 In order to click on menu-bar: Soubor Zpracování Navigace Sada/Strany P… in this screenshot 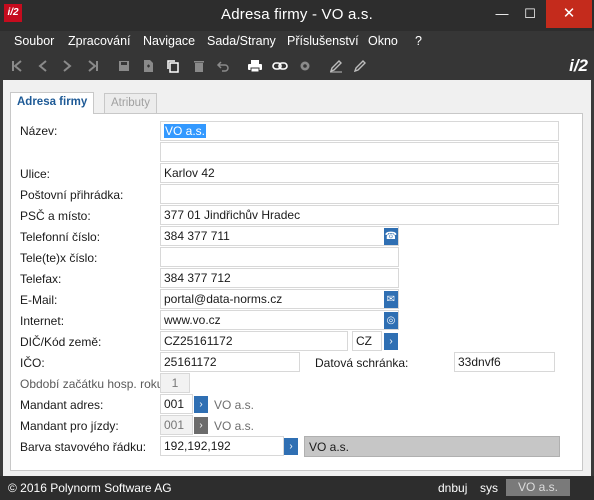, I will do `click(297, 42)`.